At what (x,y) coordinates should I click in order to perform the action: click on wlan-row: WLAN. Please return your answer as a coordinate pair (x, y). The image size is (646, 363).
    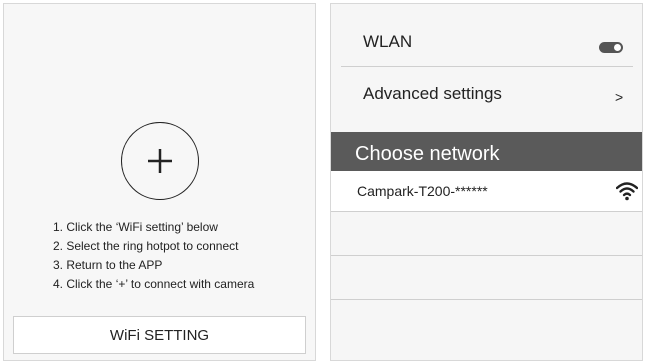
    Looking at the image, I should click on (486, 35).